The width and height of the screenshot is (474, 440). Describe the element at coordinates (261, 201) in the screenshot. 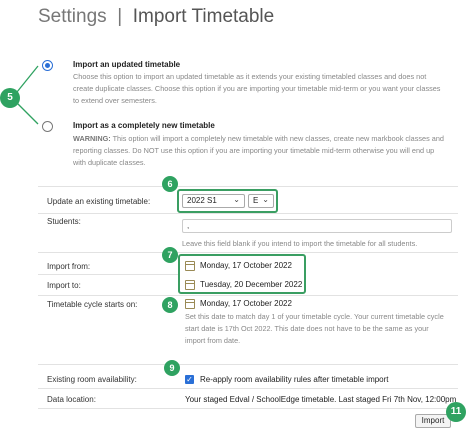

I see `segment-select: E ⌄` at that location.